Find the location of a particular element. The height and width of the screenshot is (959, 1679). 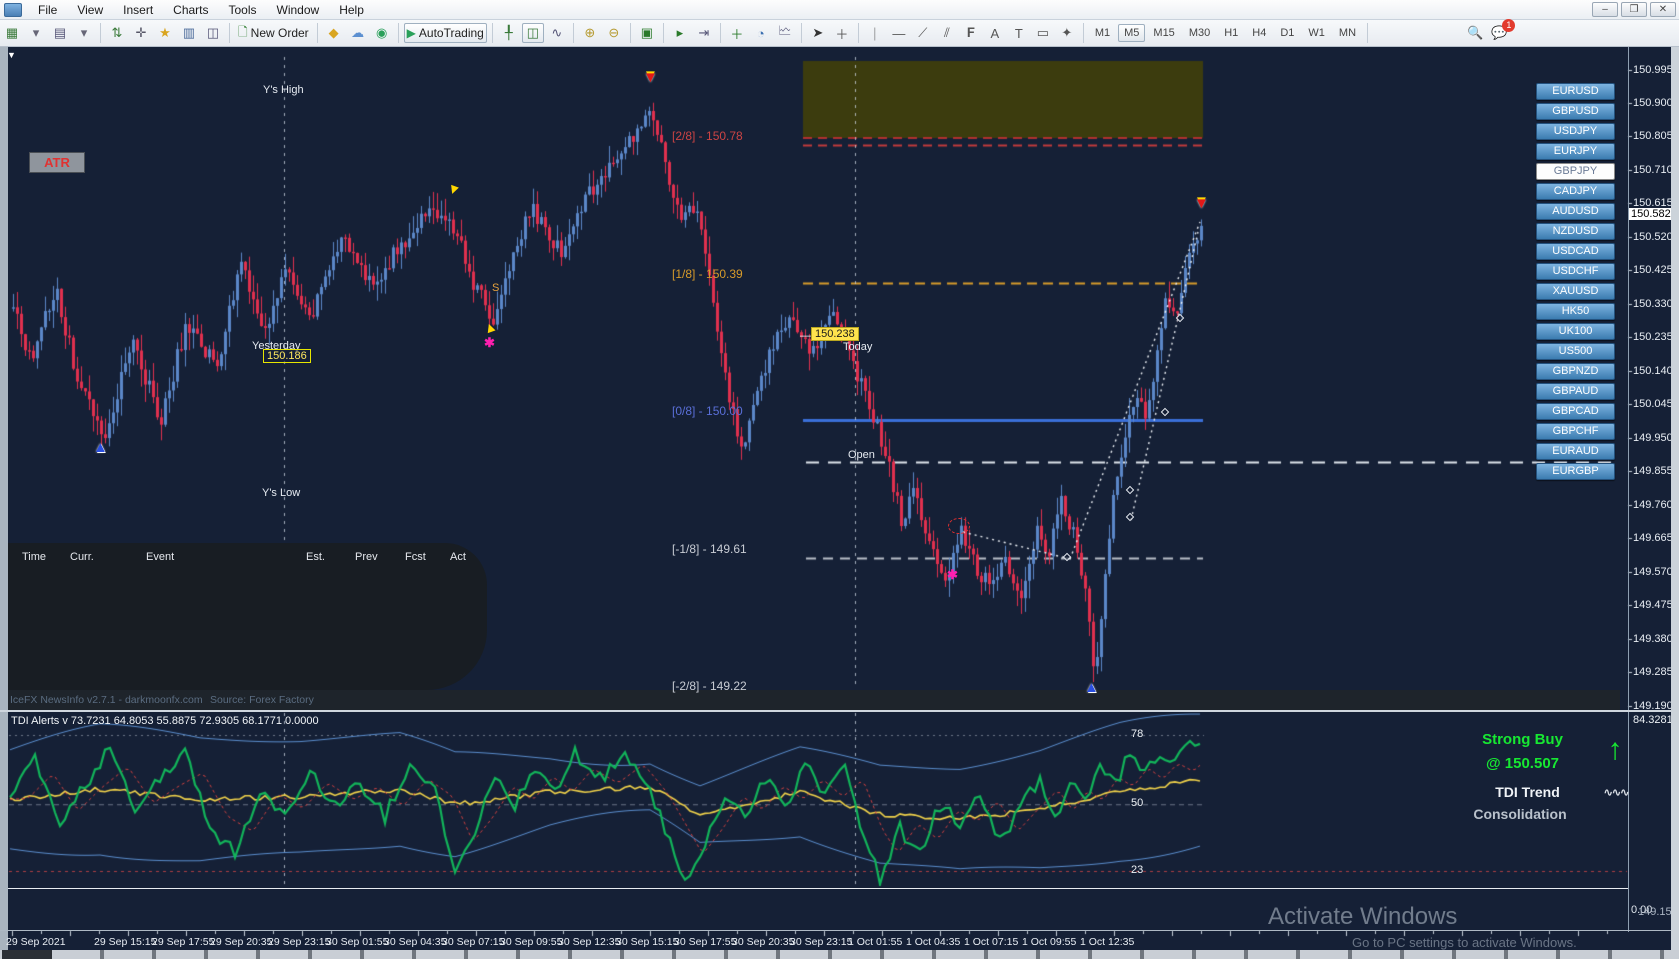

menu-window: Window is located at coordinates (298, 10).